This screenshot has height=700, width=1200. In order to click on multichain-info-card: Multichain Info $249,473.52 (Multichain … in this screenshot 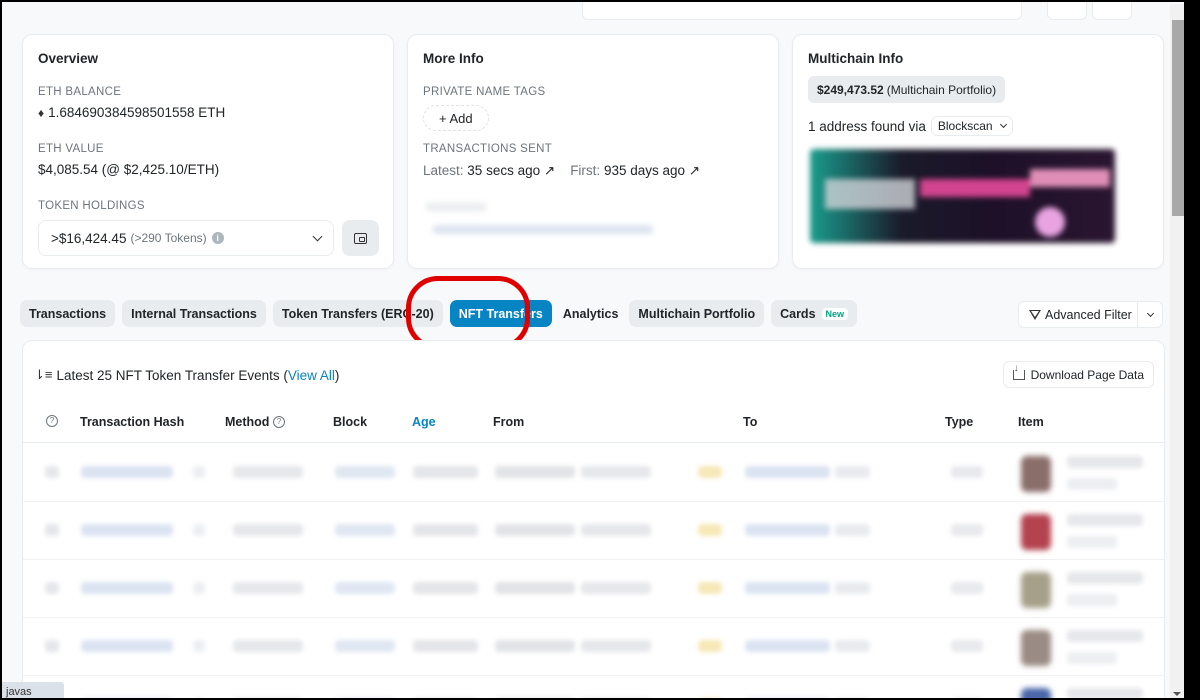, I will do `click(978, 151)`.